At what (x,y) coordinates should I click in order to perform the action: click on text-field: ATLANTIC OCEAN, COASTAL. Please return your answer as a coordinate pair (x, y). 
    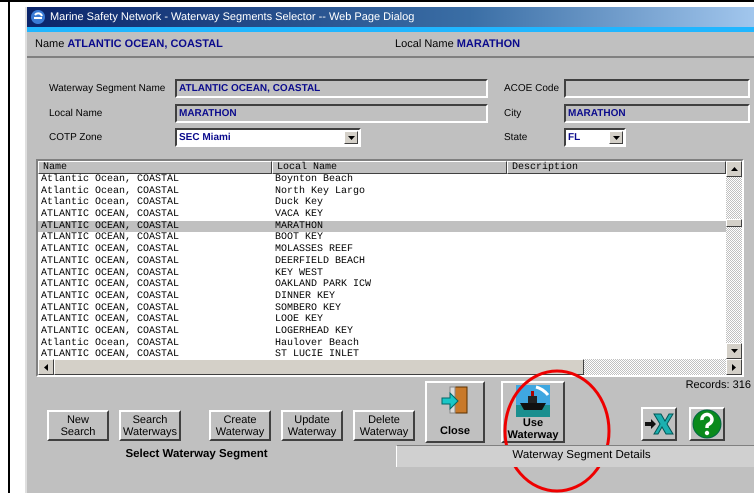
    Looking at the image, I should click on (331, 88).